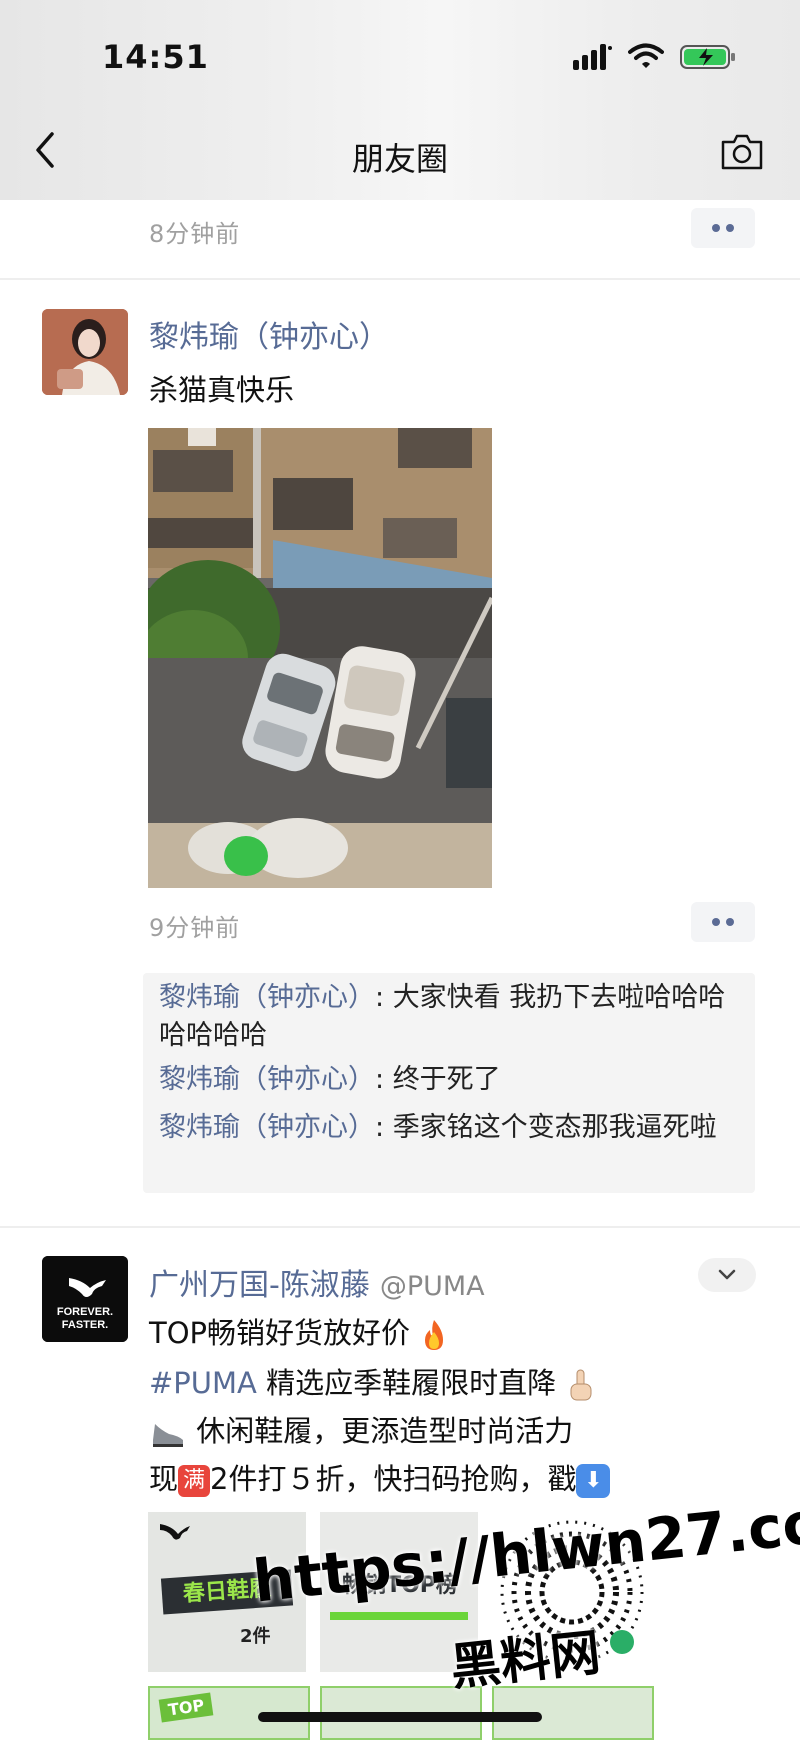 The image size is (800, 1740). Describe the element at coordinates (280, 1333) in the screenshot. I see `ad-line-1-text: TOP畅销好货放好价` at that location.